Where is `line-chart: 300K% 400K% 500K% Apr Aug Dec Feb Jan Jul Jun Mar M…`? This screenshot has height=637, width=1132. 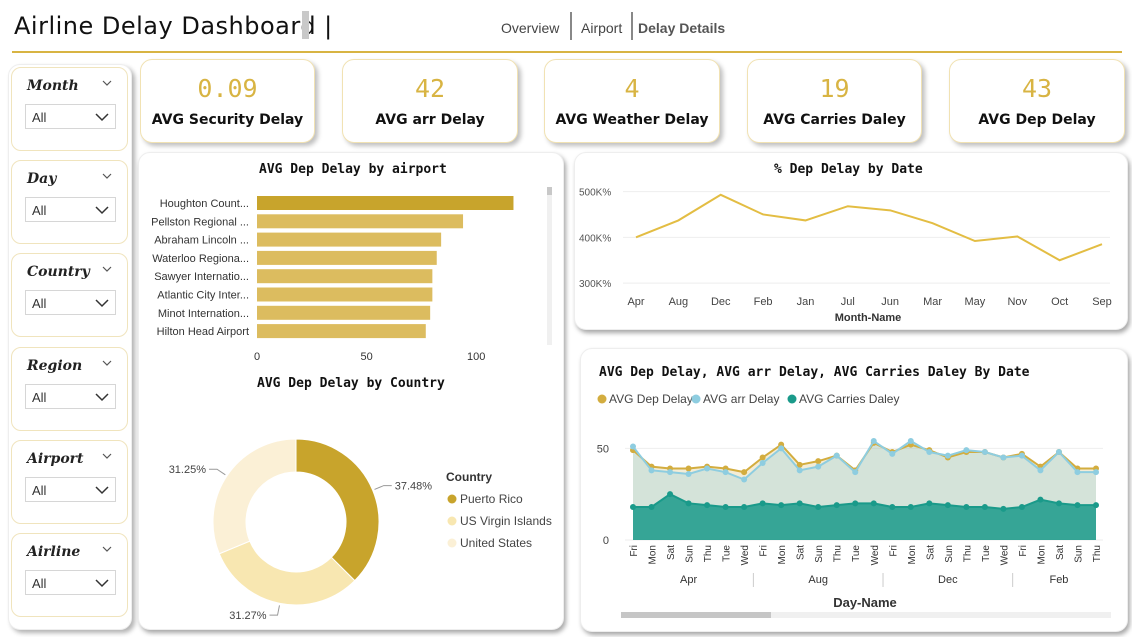
line-chart: 300K% 400K% 500K% Apr Aug Dec Feb Jan Jul Jun Mar M… is located at coordinates (845, 256).